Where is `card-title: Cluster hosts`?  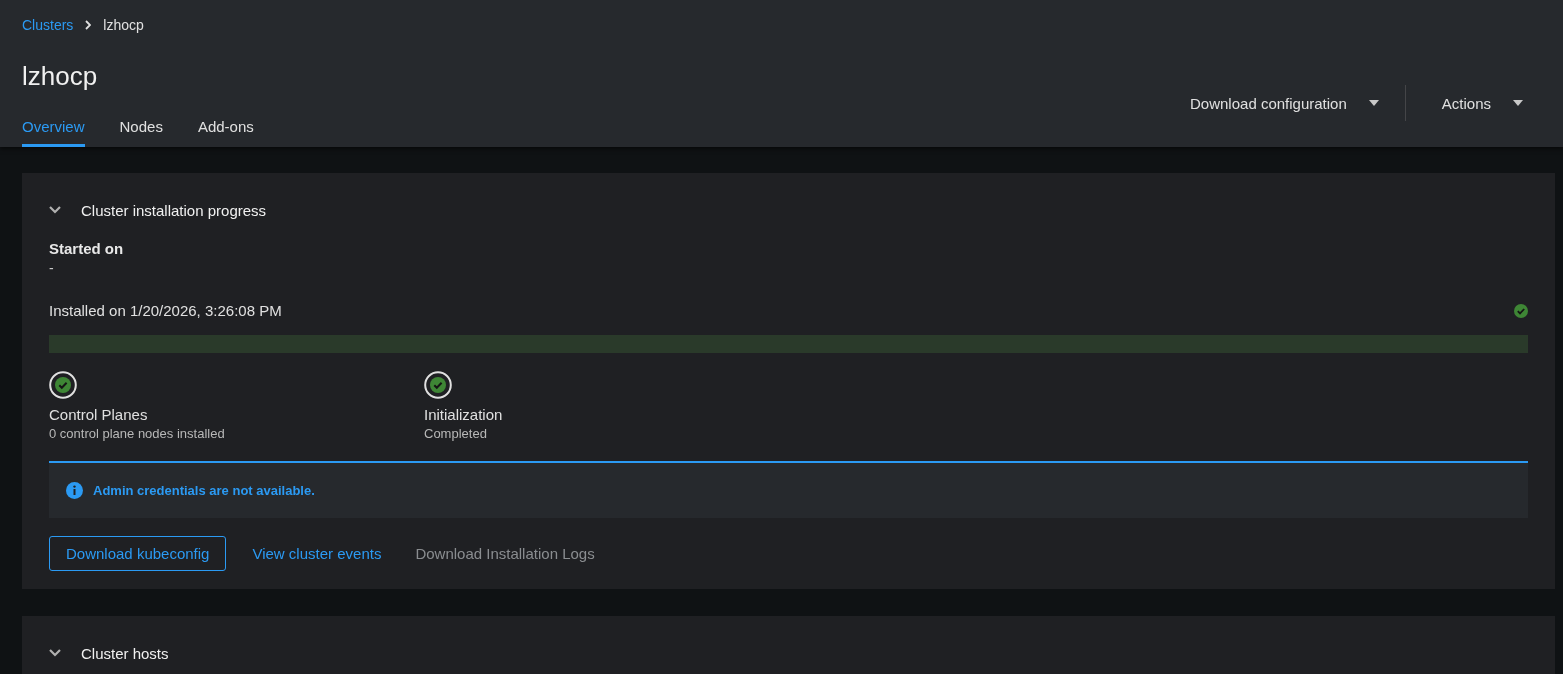
card-title: Cluster hosts is located at coordinates (125, 653).